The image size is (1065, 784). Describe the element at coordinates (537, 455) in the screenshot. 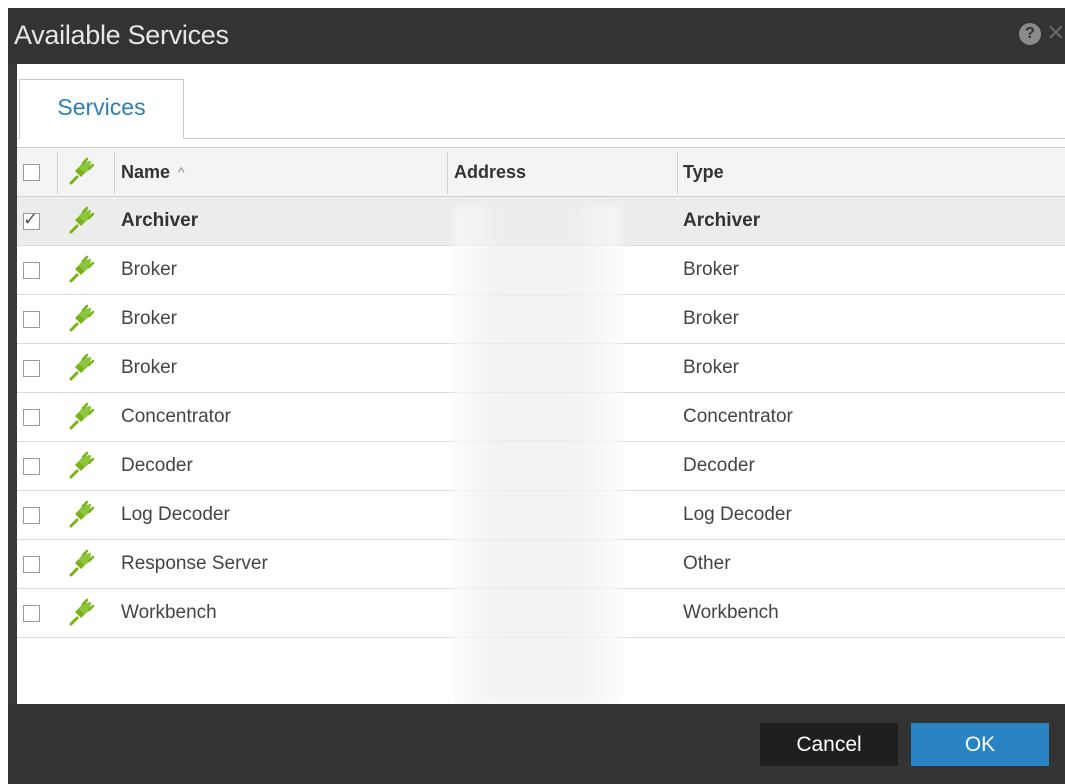

I see `address-redaction-blur` at that location.